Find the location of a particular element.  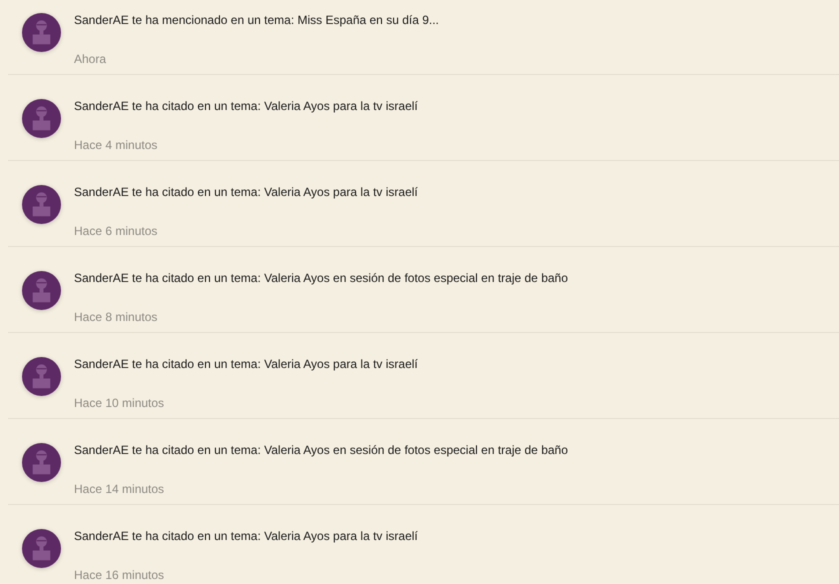

notification-time: Ahora is located at coordinates (91, 59).